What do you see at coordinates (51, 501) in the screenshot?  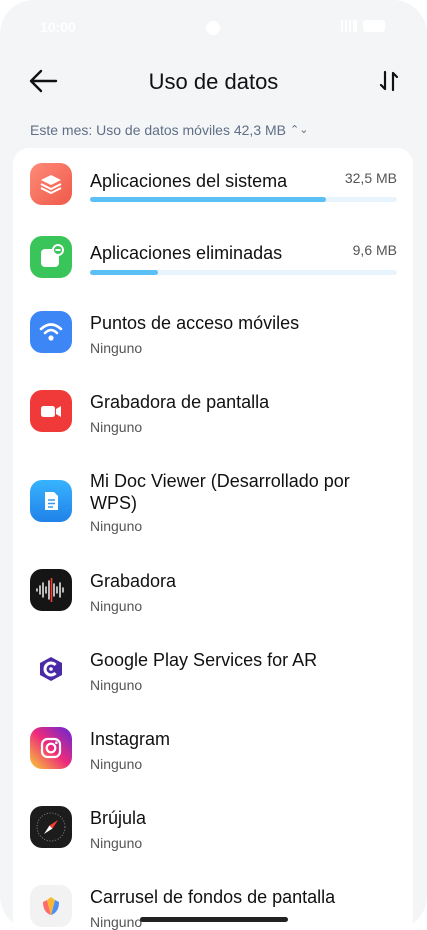 I see `document-icon` at bounding box center [51, 501].